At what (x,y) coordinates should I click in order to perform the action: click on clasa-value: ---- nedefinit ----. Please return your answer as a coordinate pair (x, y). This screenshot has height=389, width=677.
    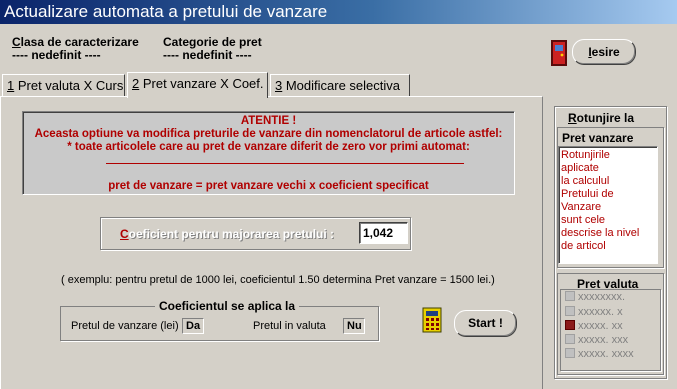
    Looking at the image, I should click on (56, 55).